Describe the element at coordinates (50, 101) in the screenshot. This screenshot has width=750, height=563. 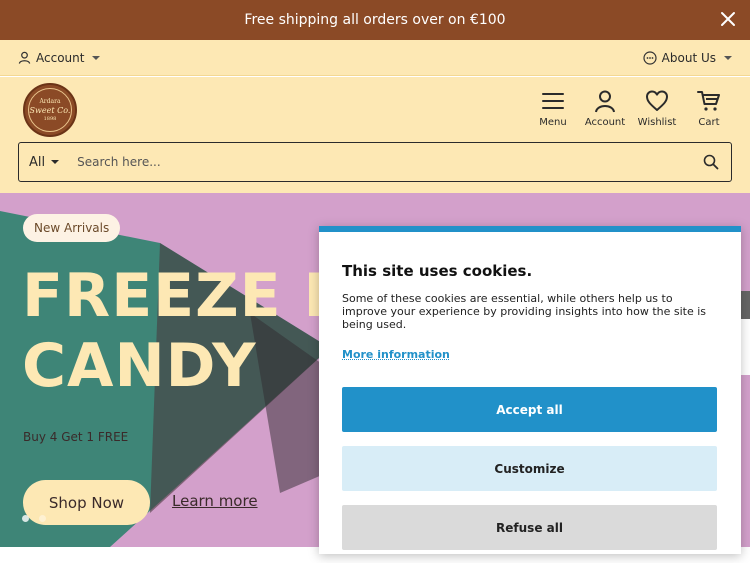
I see `logo-text-top: Ardara` at that location.